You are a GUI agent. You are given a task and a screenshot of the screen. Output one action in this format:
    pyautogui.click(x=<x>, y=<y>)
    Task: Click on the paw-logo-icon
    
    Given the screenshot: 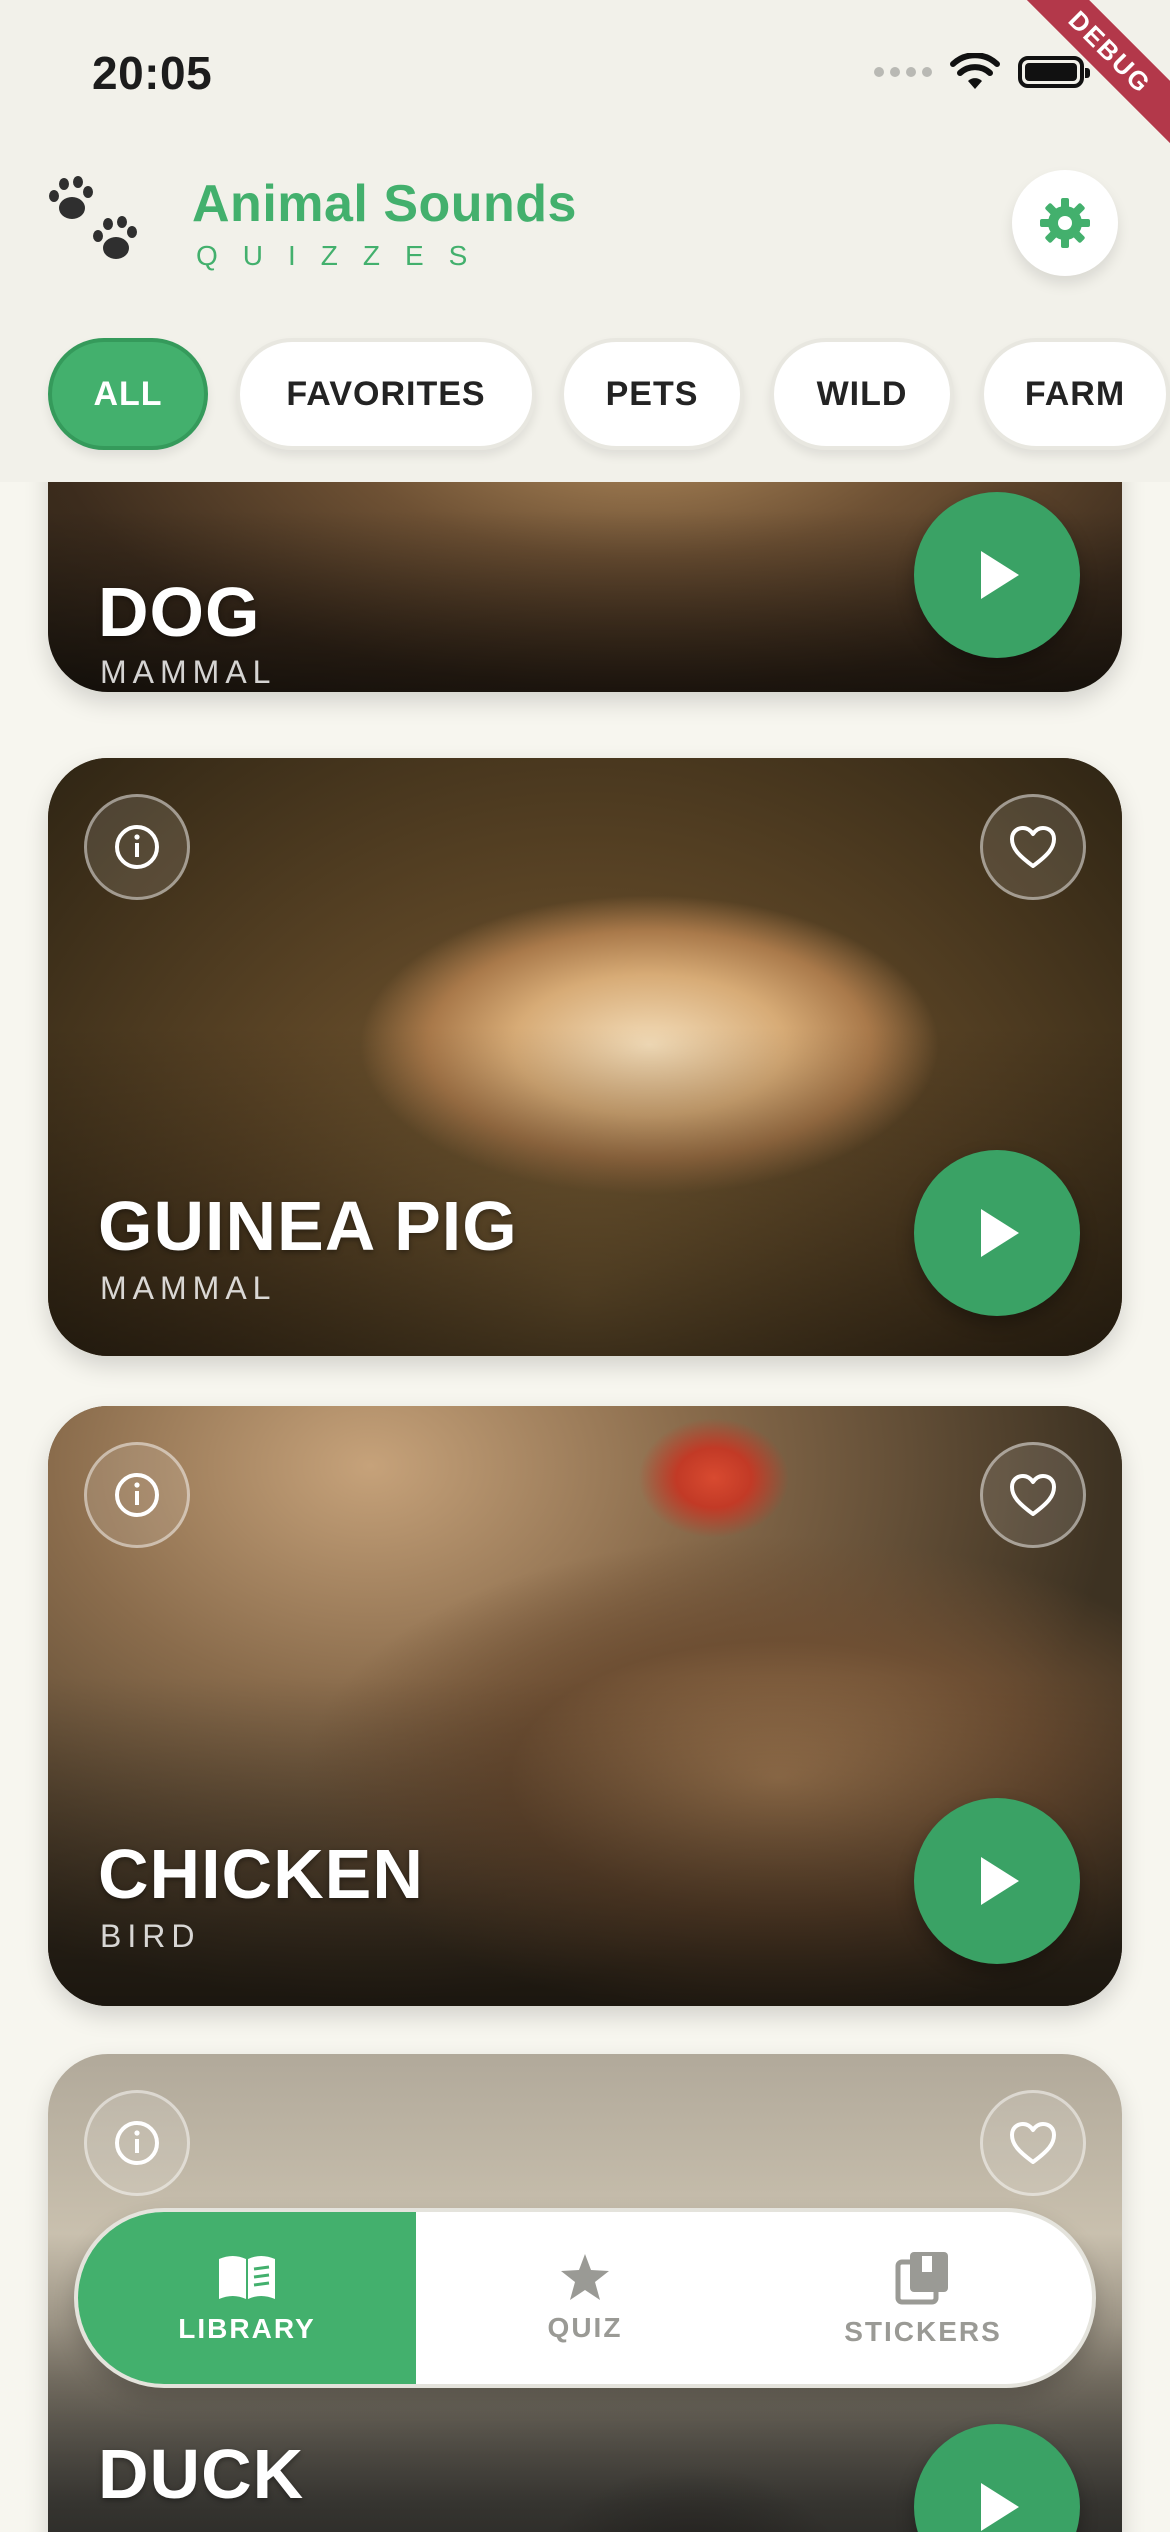 What is the action you would take?
    pyautogui.click(x=93, y=217)
    